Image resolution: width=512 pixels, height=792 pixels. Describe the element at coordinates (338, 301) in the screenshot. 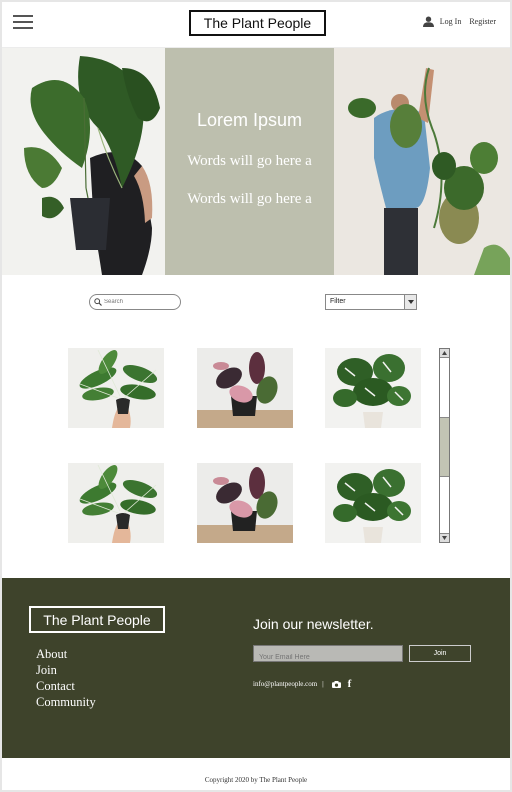

I see `filter-label: Filter` at that location.